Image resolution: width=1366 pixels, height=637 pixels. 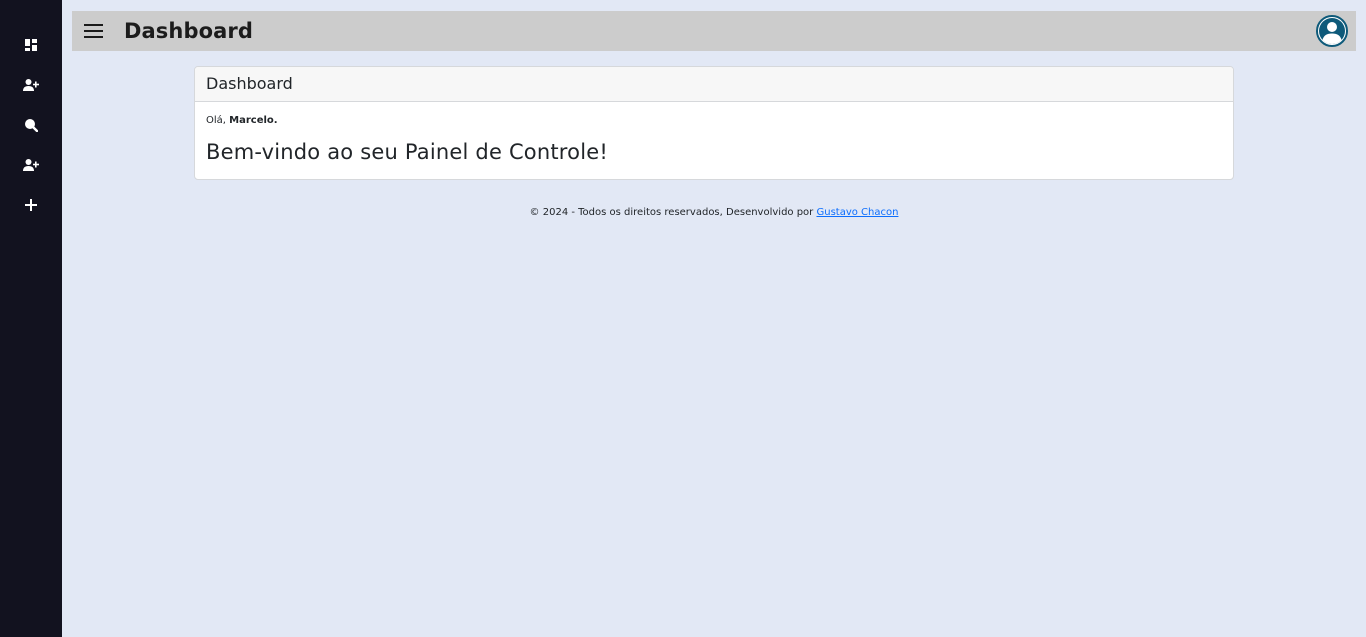 What do you see at coordinates (1332, 31) in the screenshot?
I see `user-avatar-icon` at bounding box center [1332, 31].